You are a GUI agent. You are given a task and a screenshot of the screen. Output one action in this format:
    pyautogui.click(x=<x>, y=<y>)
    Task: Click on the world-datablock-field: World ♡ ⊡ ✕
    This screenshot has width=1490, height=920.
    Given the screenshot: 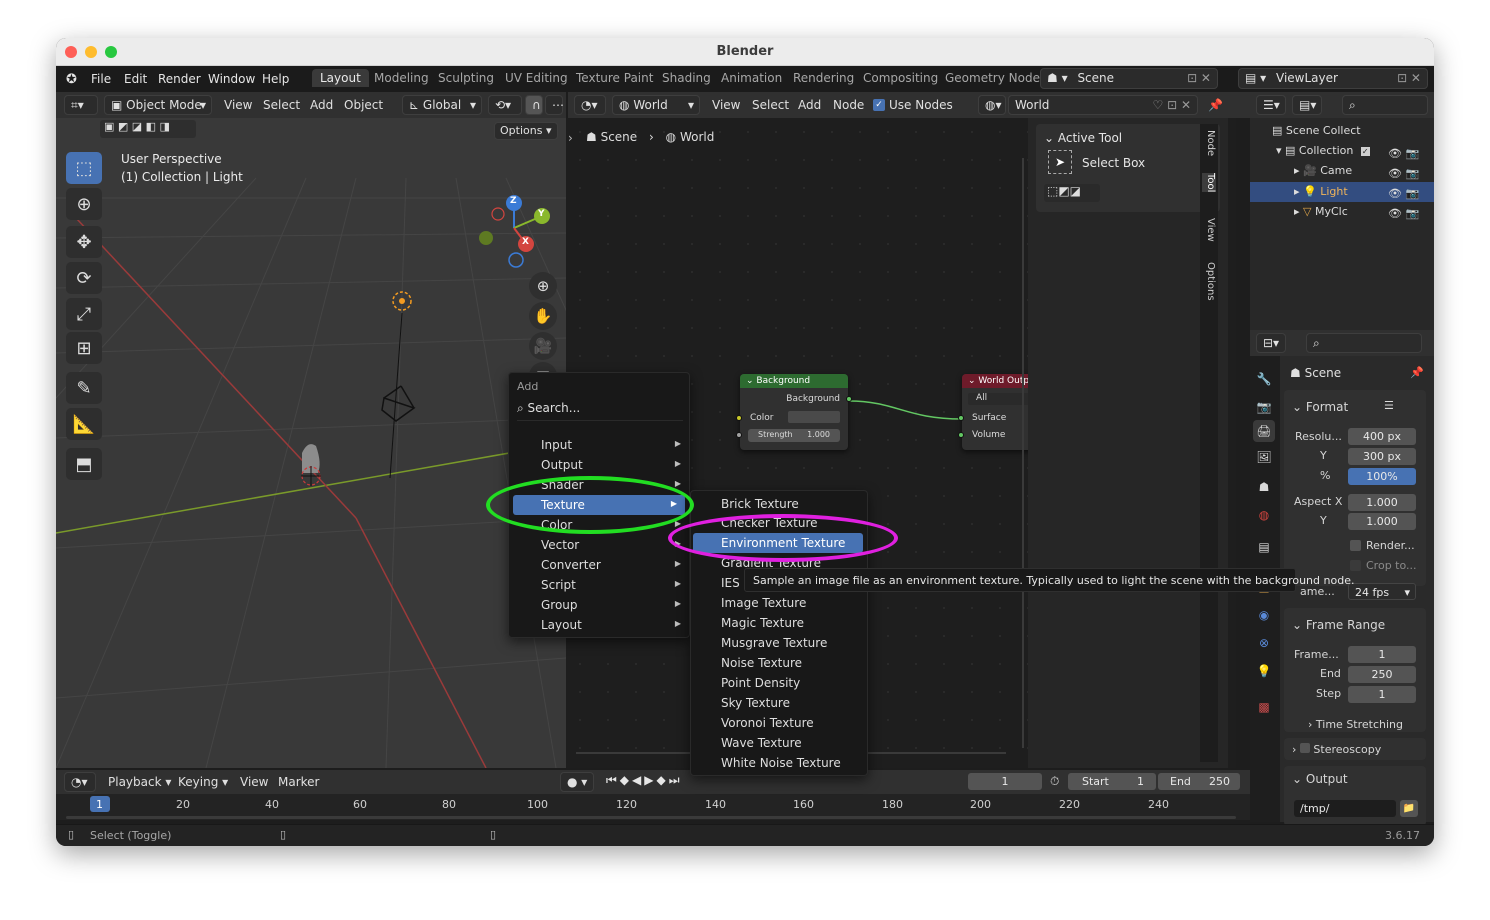 What is the action you would take?
    pyautogui.click(x=1103, y=105)
    